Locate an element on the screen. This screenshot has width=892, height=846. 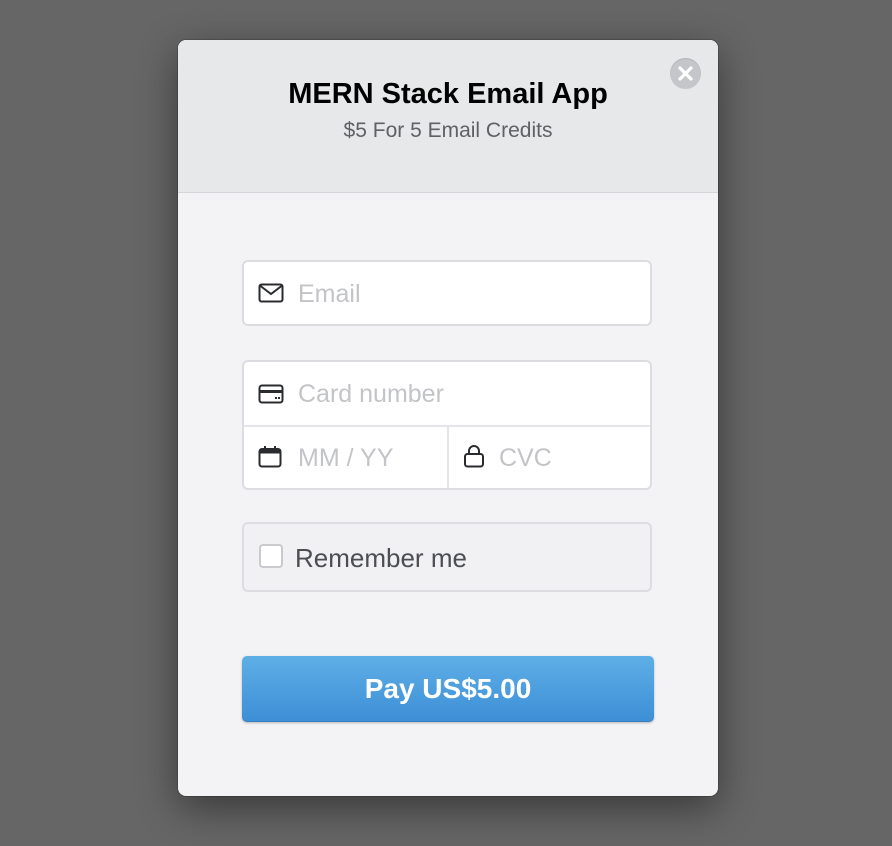
expiry-field: MM / YY is located at coordinates (345, 457).